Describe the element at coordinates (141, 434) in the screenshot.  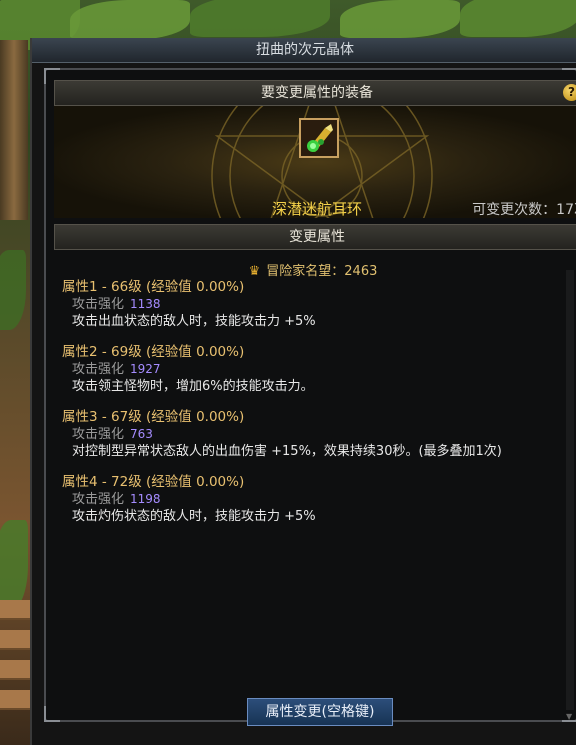
I see `attribute-stat-value: 763` at that location.